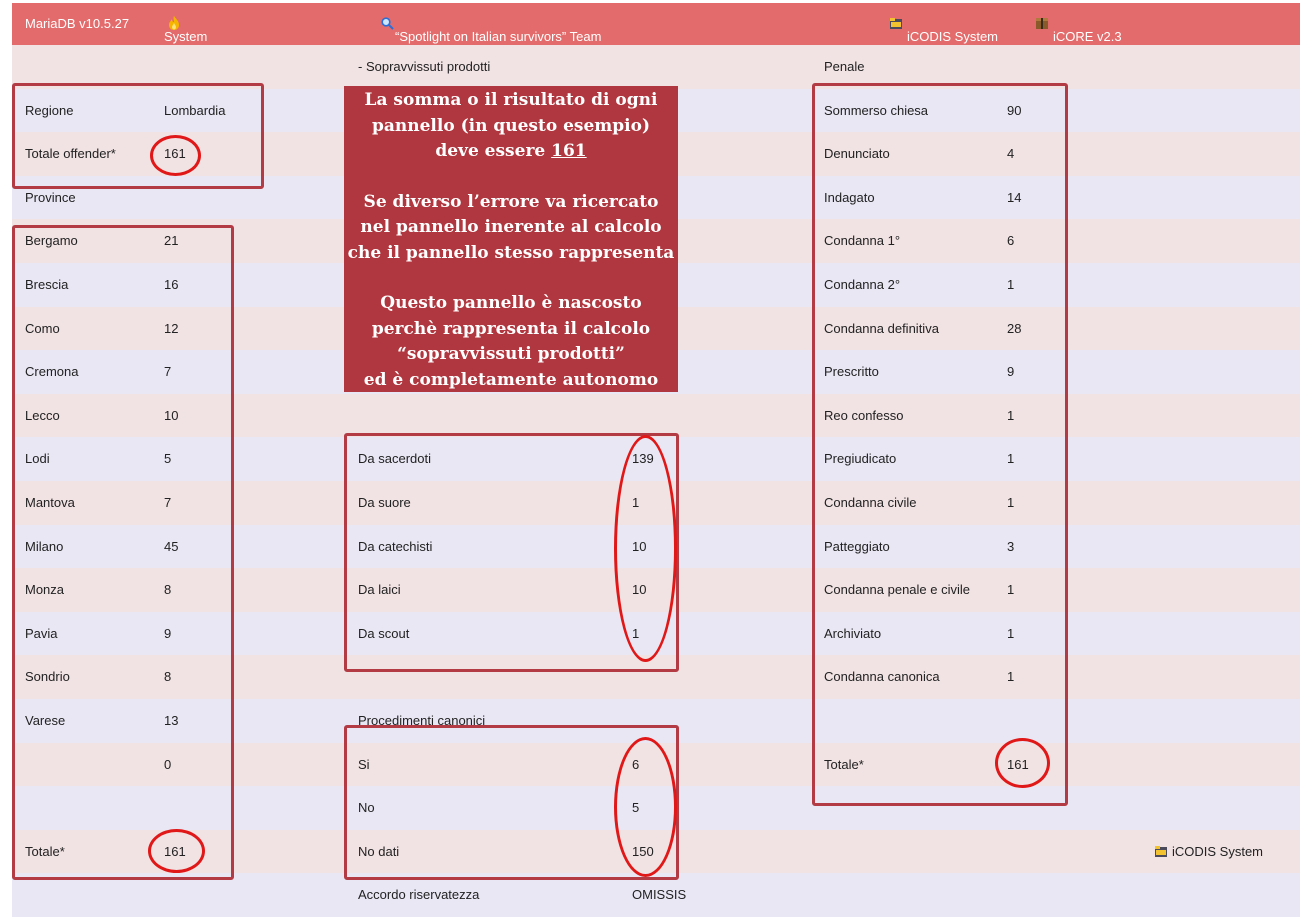 The image size is (1300, 917). What do you see at coordinates (511, 252) in the screenshot?
I see `note-line: che il pannello stesso rappresenta` at bounding box center [511, 252].